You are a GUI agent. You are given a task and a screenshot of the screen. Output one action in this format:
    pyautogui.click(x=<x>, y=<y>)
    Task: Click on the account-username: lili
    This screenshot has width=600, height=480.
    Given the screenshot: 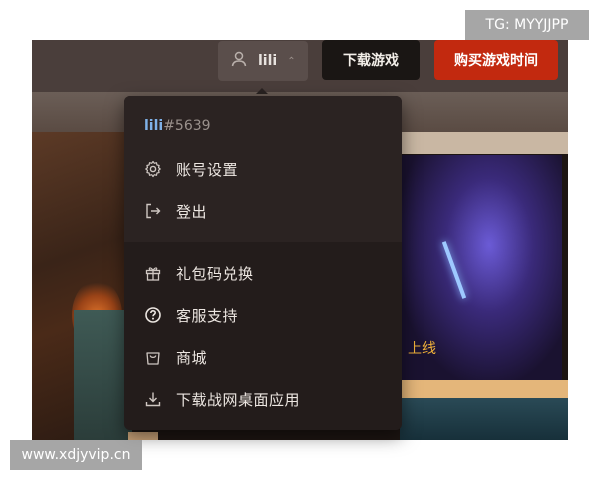 What is the action you would take?
    pyautogui.click(x=268, y=61)
    